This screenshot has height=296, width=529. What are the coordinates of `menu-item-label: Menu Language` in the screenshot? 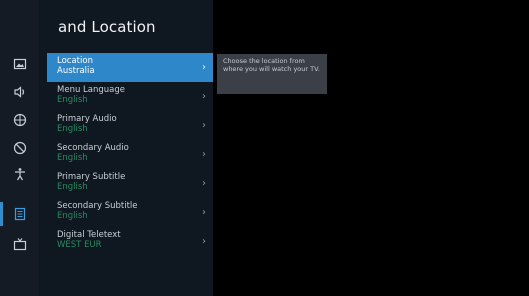 It's located at (91, 90).